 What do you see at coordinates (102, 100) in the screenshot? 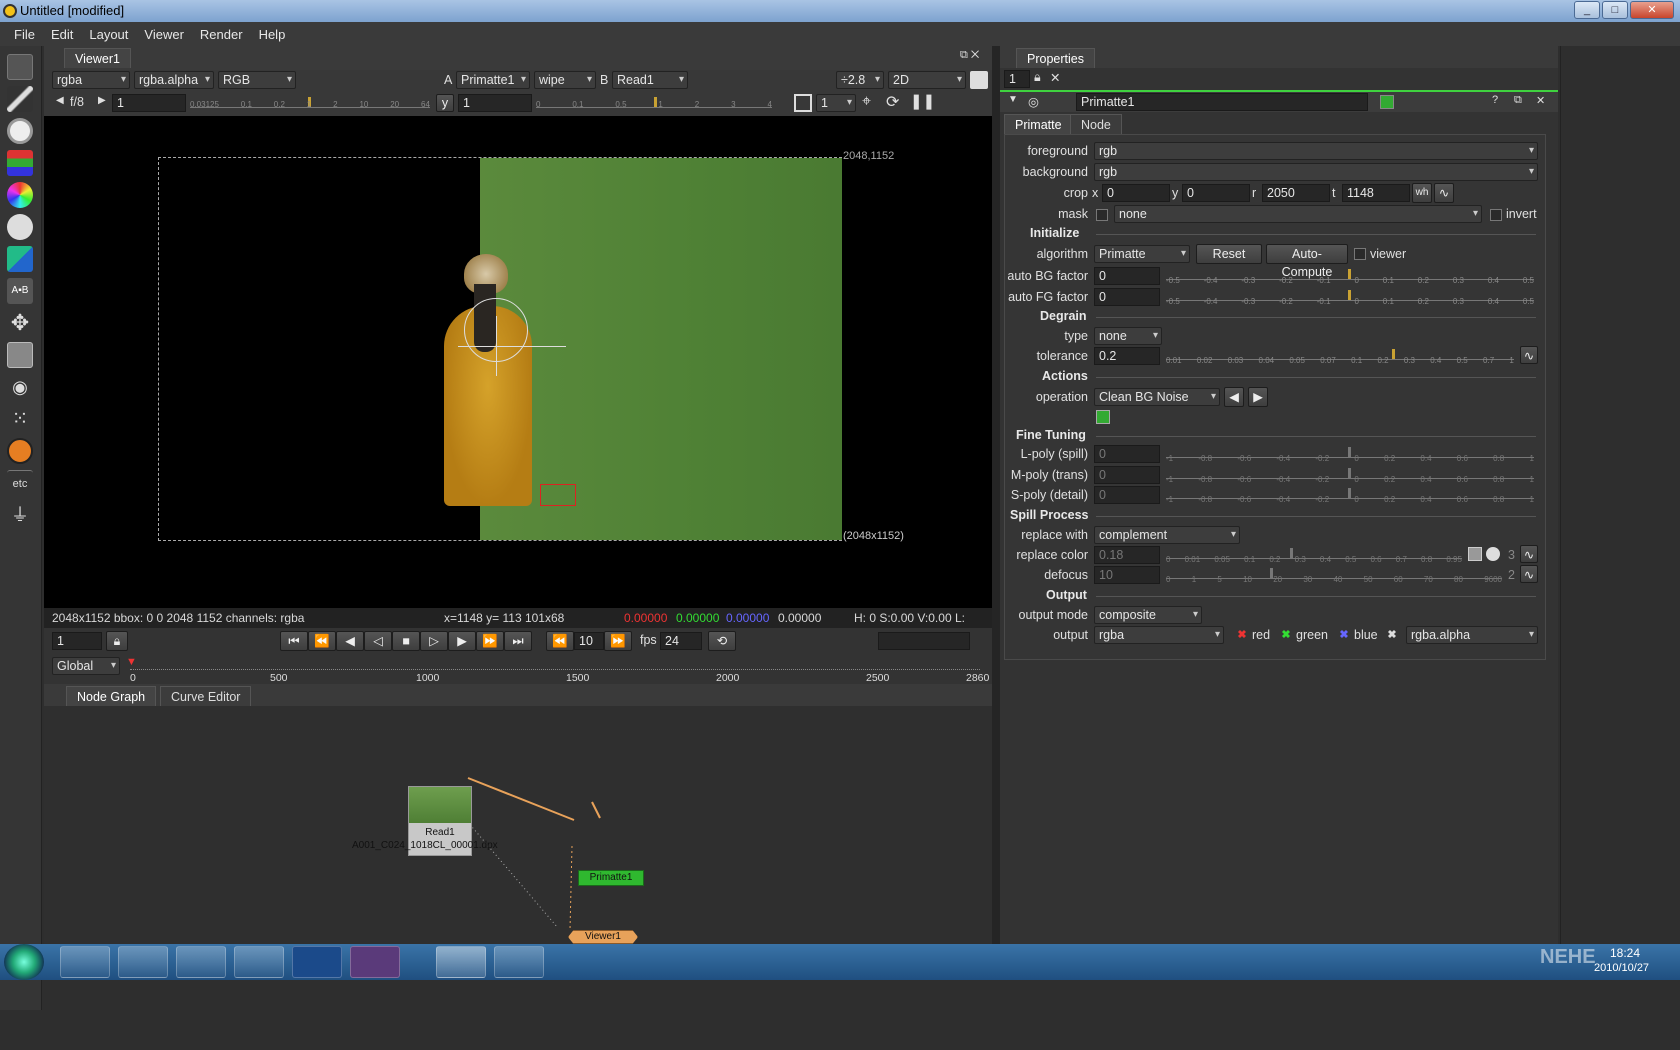
I see `fstop-next-icon: ▶` at bounding box center [102, 100].